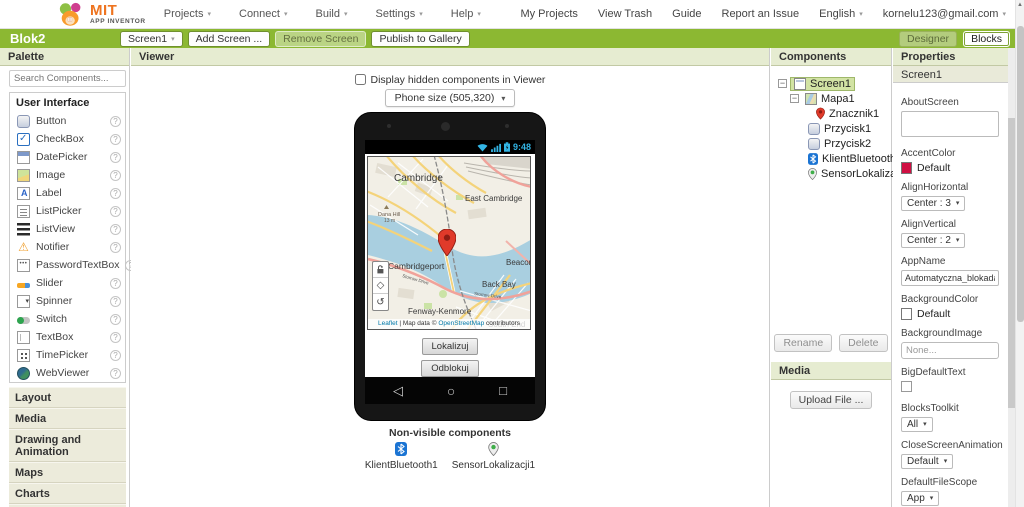  What do you see at coordinates (67, 445) in the screenshot?
I see `palette-category-drawing: Drawing and Animation` at bounding box center [67, 445].